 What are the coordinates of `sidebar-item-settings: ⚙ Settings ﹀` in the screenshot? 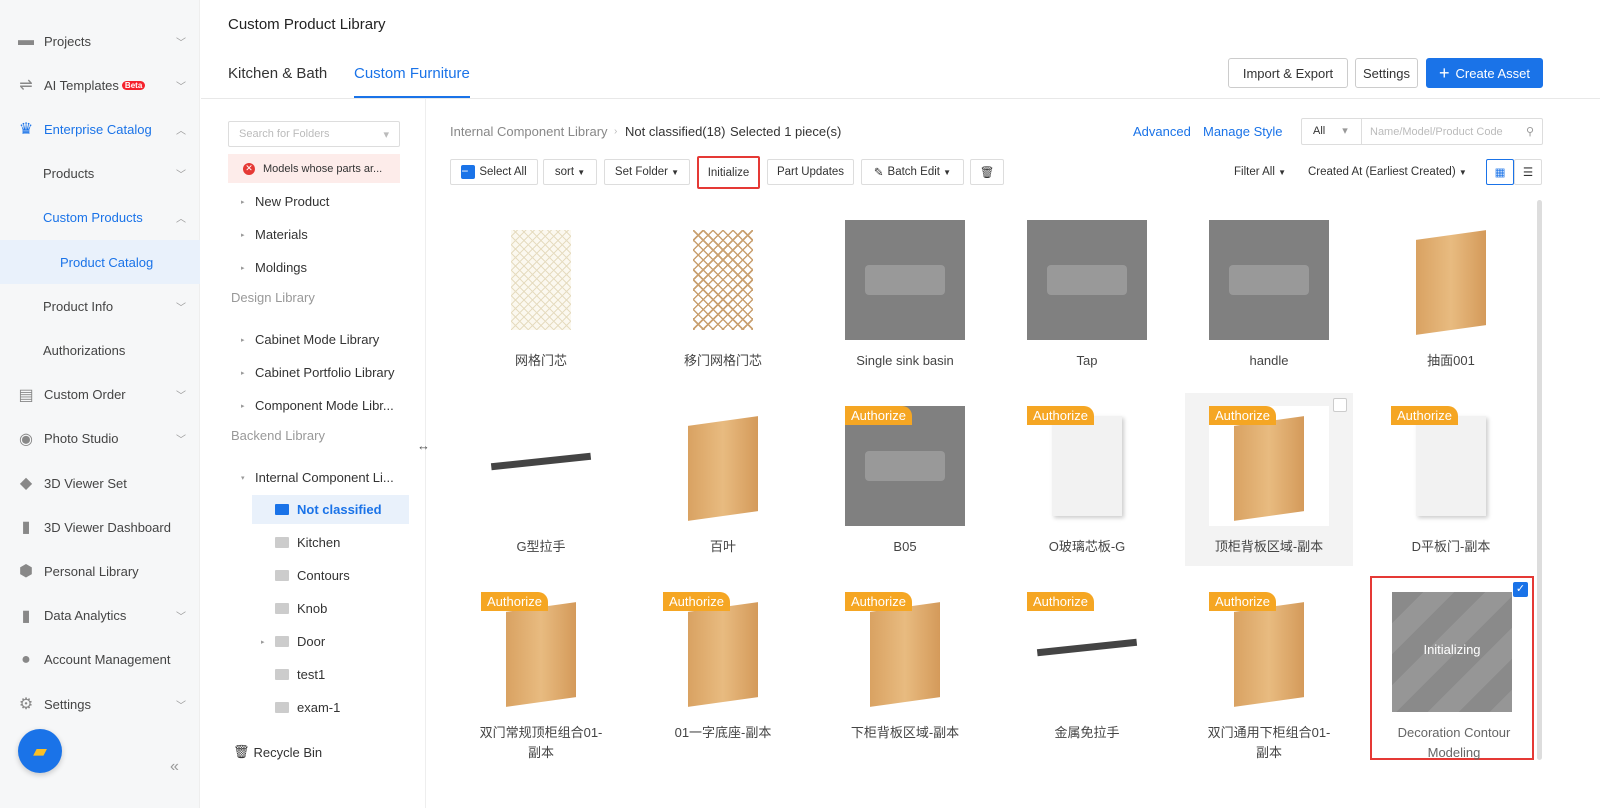 It's located at (100, 704).